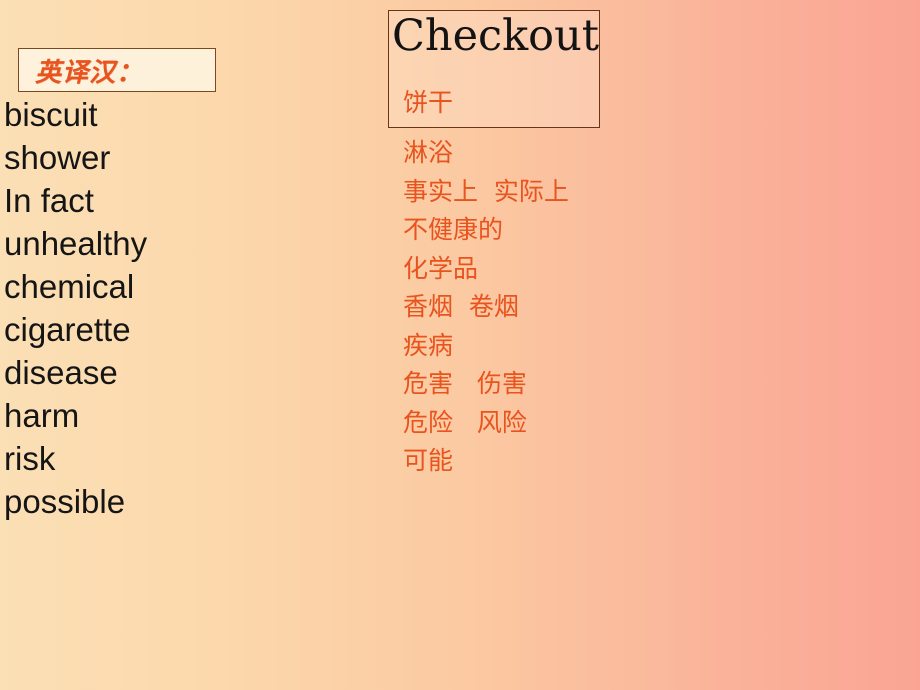 This screenshot has height=690, width=920. What do you see at coordinates (453, 229) in the screenshot?
I see `chinese-translation-item: 不健康的` at bounding box center [453, 229].